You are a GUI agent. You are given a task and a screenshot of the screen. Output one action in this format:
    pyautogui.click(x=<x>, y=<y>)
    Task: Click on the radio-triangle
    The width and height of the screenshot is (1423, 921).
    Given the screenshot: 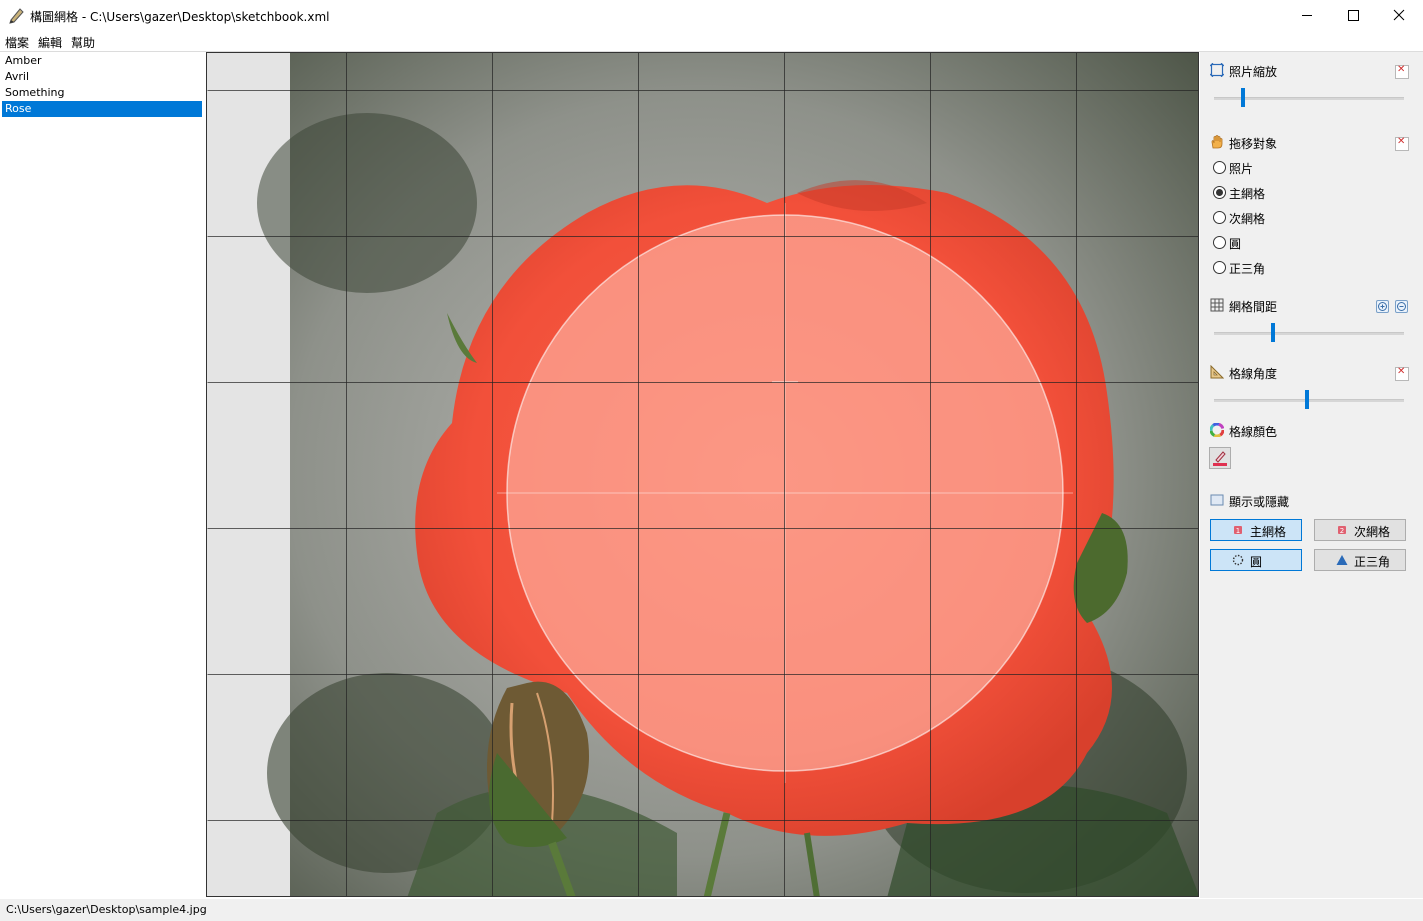 What is the action you would take?
    pyautogui.click(x=1219, y=267)
    